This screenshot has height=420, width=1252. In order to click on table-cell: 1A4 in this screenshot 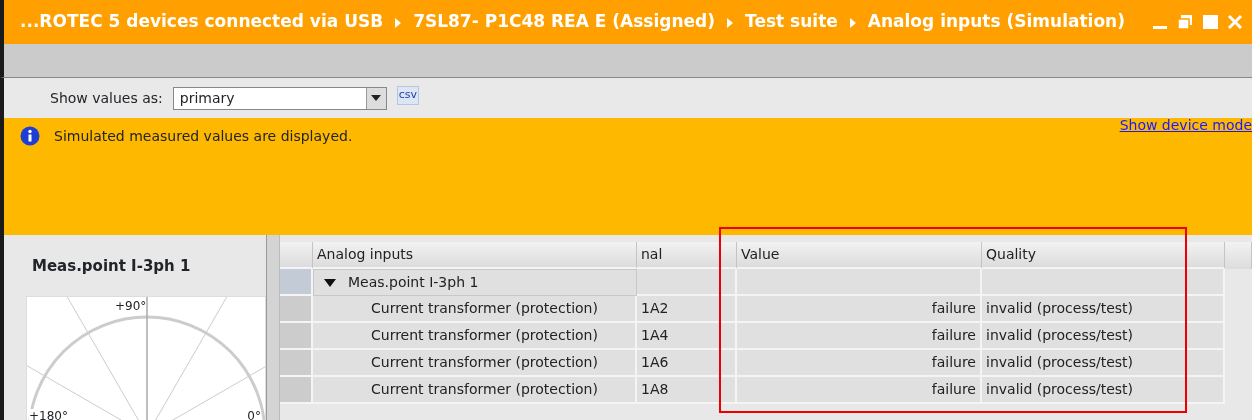, I will do `click(687, 336)`.